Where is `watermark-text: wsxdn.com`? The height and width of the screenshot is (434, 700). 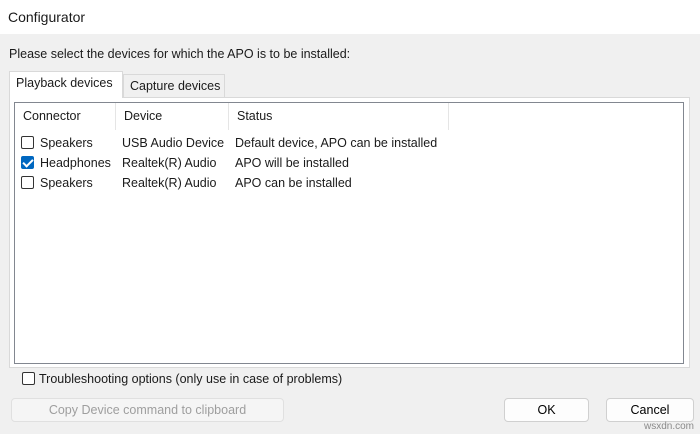
watermark-text: wsxdn.com is located at coordinates (668, 426).